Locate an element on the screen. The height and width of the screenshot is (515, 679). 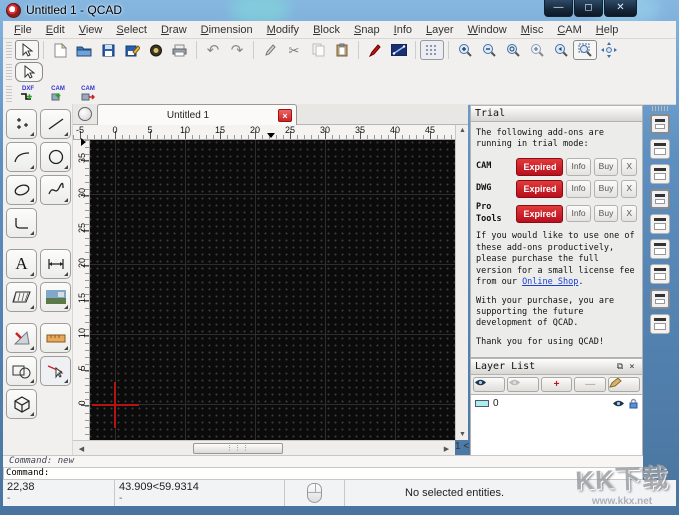
zoom-window-button is located at coordinates (585, 50).